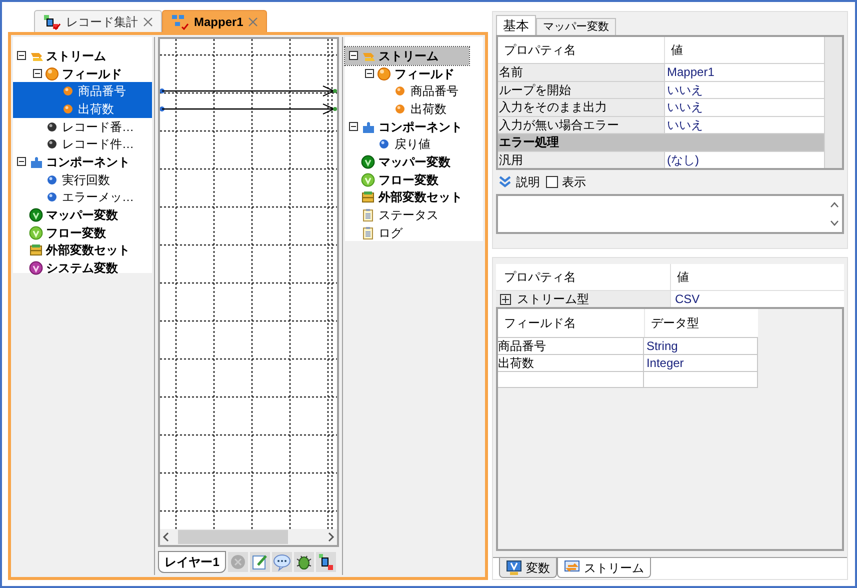 This screenshot has width=857, height=588. Describe the element at coordinates (538, 568) in the screenshot. I see `tab-label: 変数` at that location.